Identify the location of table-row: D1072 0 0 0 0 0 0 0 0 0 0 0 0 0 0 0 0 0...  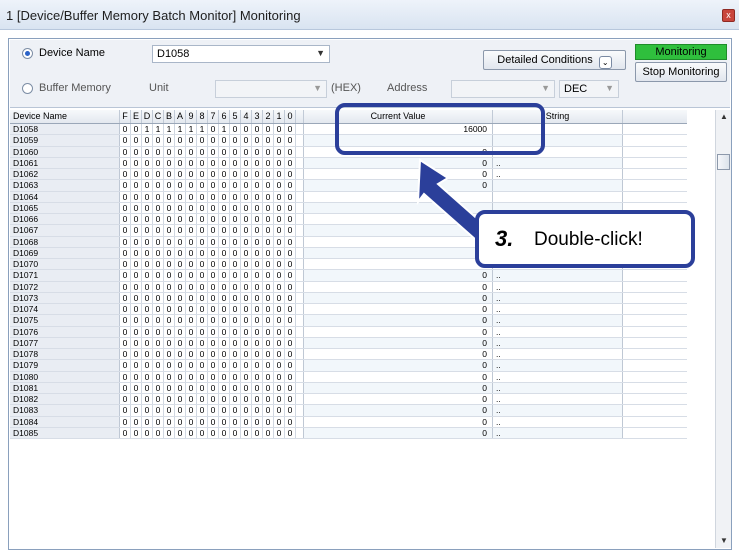
(348, 287).